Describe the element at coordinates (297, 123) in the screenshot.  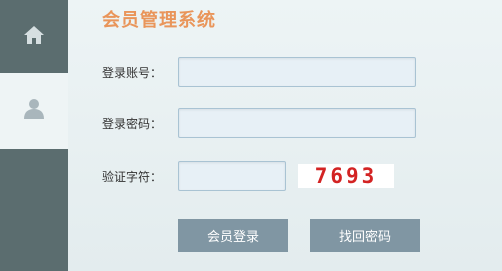
I see `password-input` at that location.